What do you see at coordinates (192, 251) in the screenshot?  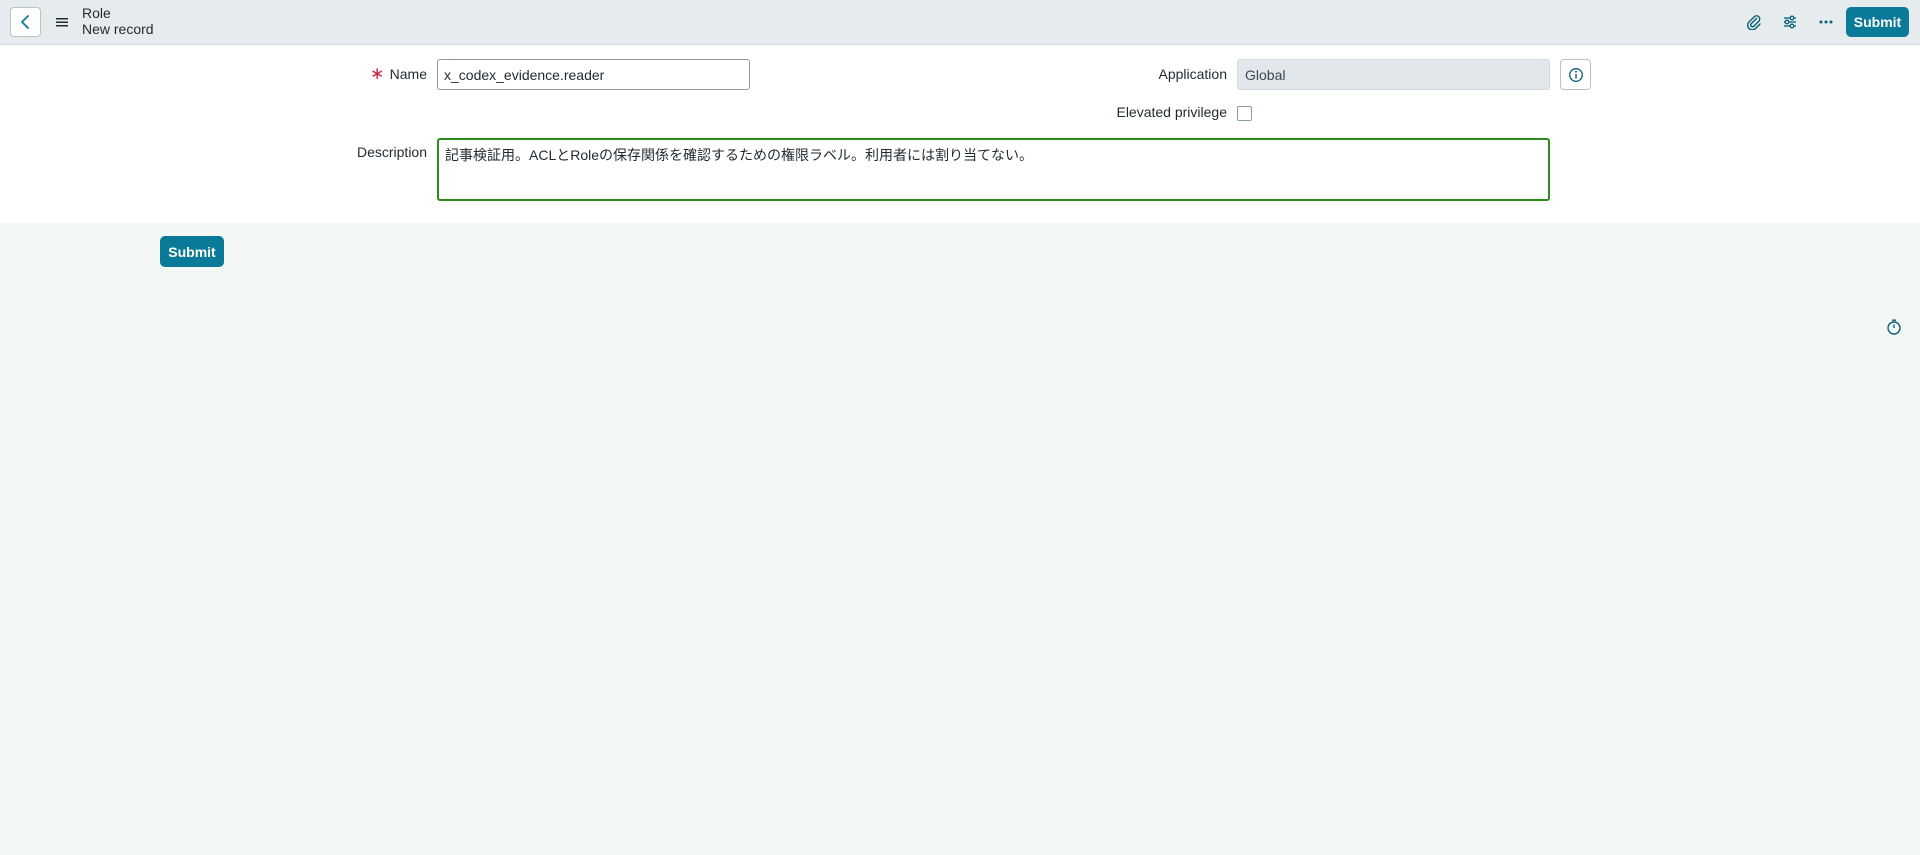 I see `footer-submit-button: Submit` at bounding box center [192, 251].